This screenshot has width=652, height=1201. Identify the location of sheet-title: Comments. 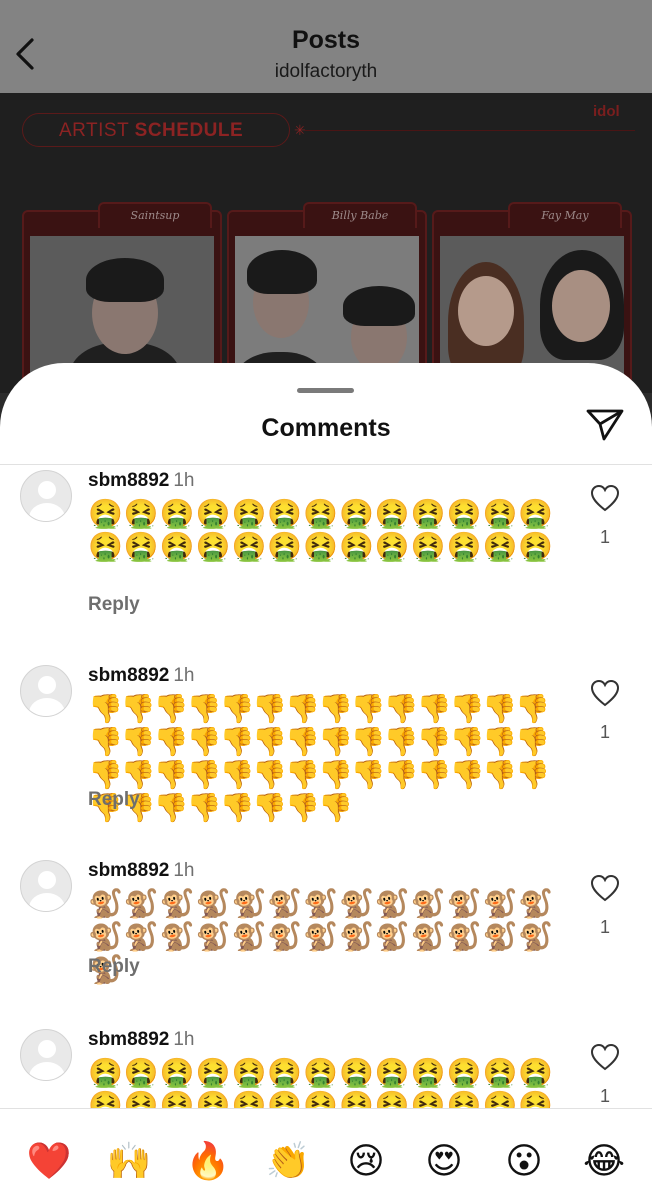
(326, 428).